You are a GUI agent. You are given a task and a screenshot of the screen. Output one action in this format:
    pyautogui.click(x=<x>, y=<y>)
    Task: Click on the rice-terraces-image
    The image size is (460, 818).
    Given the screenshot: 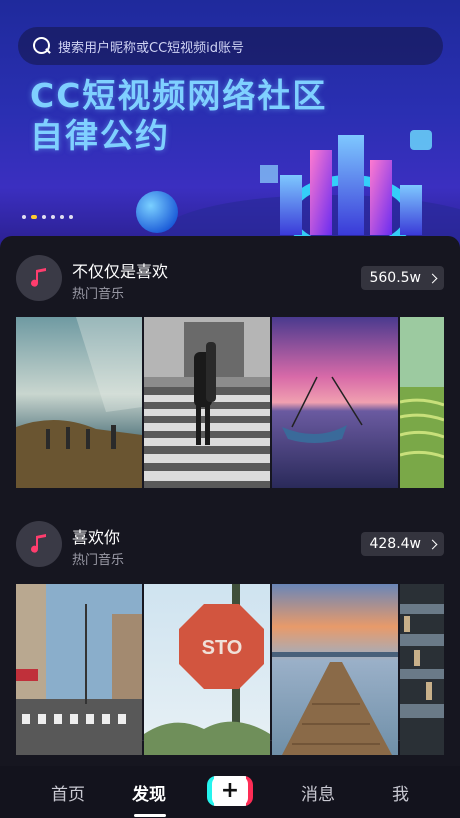 What is the action you would take?
    pyautogui.click(x=422, y=402)
    